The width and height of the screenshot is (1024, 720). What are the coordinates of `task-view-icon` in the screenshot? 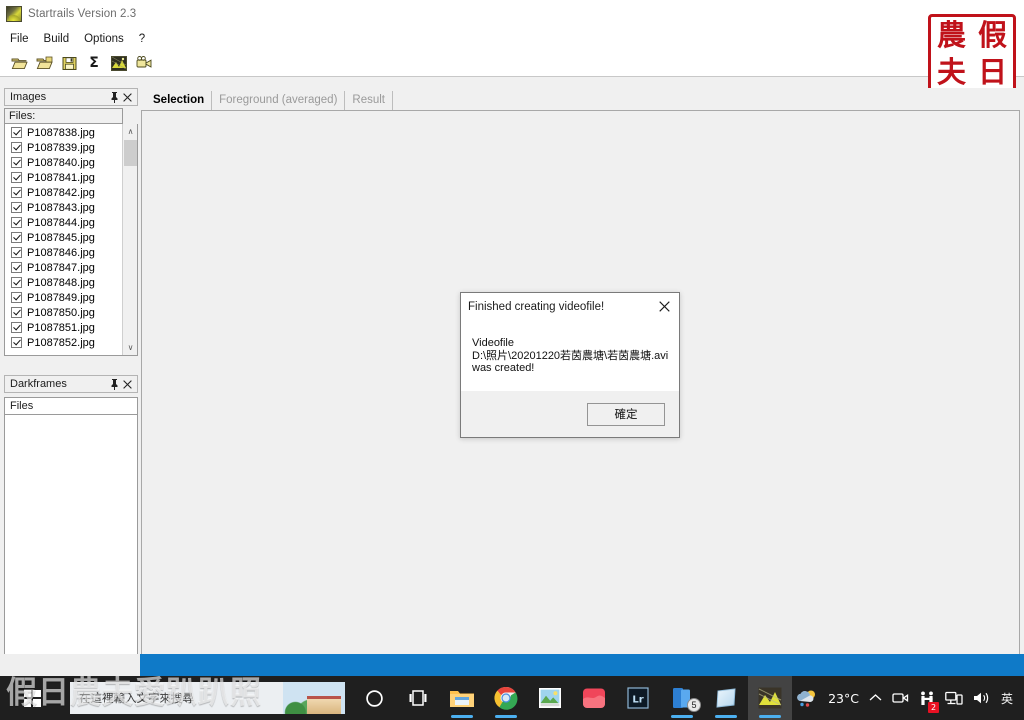 It's located at (418, 698).